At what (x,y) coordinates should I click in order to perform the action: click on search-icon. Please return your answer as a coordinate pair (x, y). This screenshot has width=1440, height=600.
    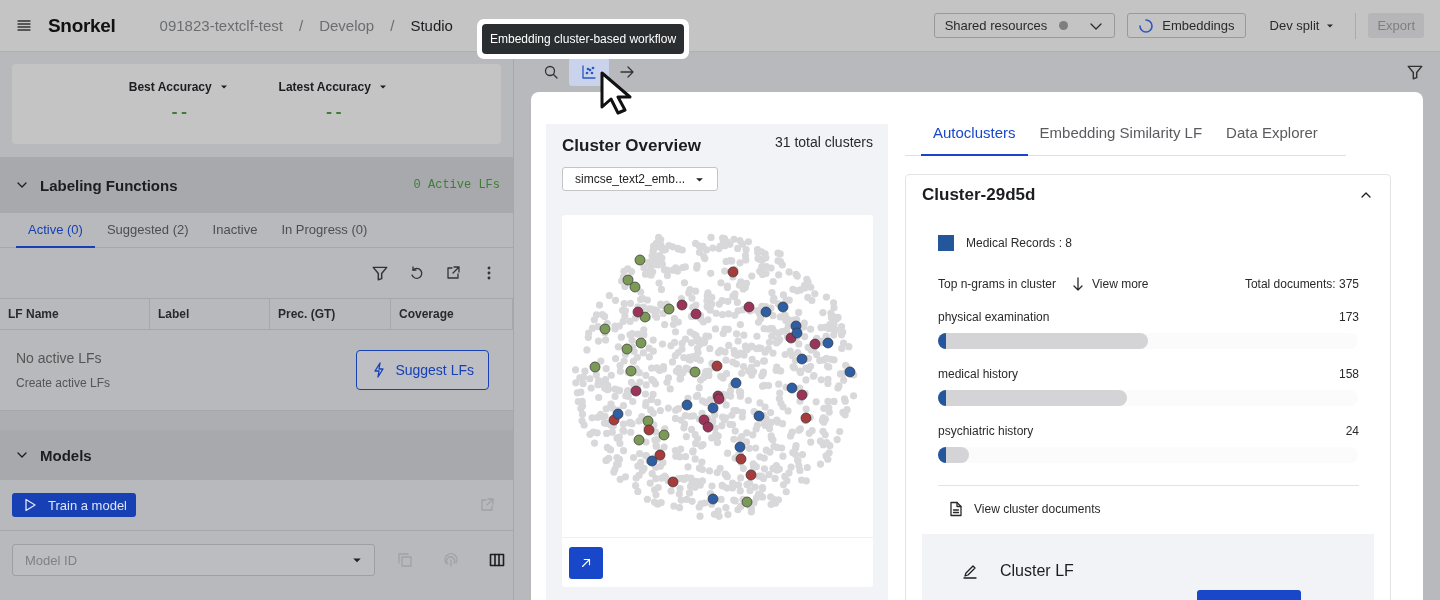
    Looking at the image, I should click on (551, 72).